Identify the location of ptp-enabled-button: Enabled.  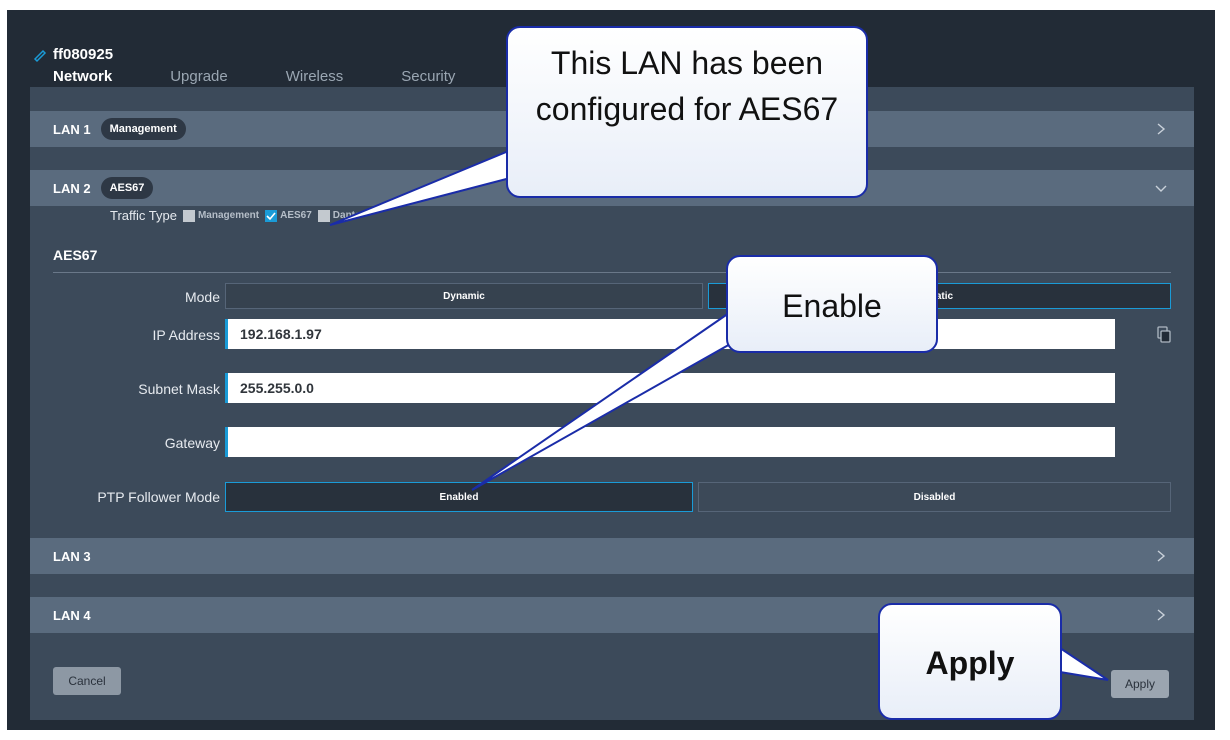
(459, 497).